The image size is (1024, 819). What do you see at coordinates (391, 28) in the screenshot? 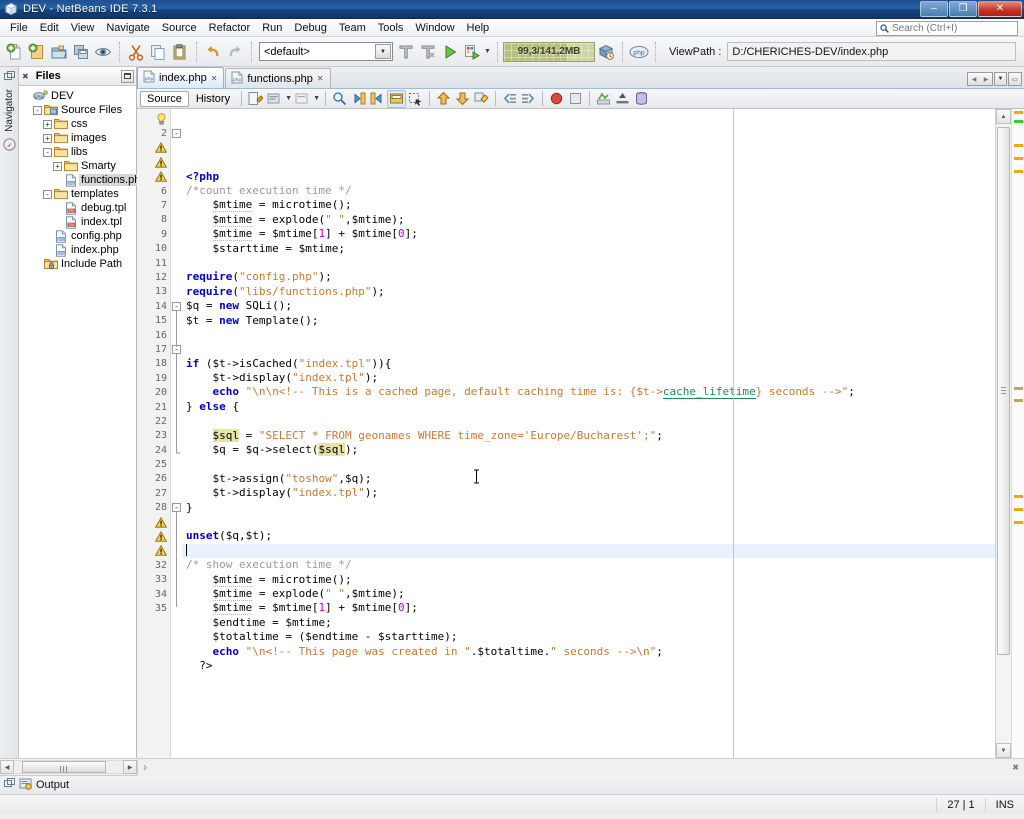
I see `menu-tools: Tools` at bounding box center [391, 28].